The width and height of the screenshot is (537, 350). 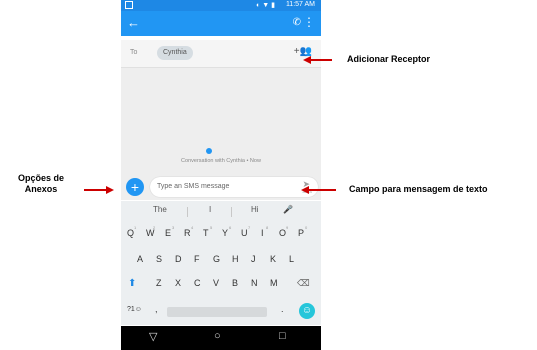 I want to click on key-w-number: 2, so click(x=154, y=227).